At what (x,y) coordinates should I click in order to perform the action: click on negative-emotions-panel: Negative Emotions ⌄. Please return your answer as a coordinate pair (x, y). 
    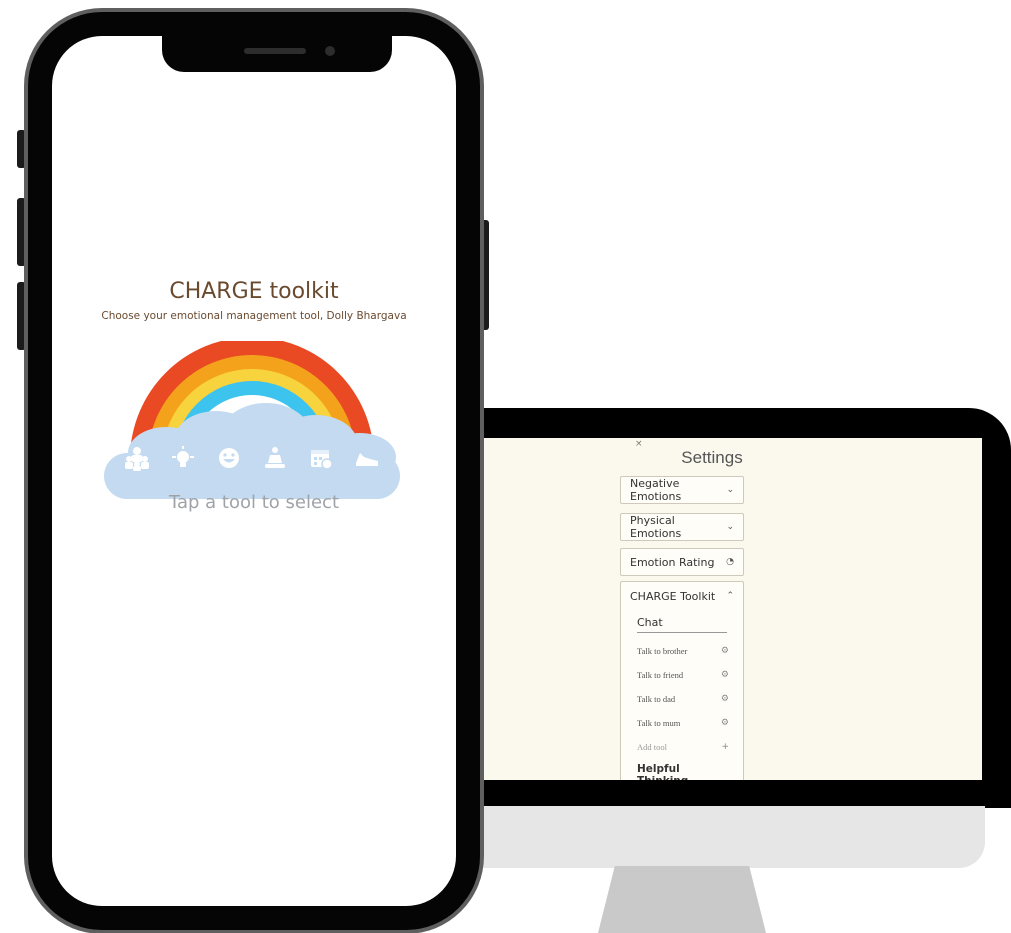
    Looking at the image, I should click on (682, 490).